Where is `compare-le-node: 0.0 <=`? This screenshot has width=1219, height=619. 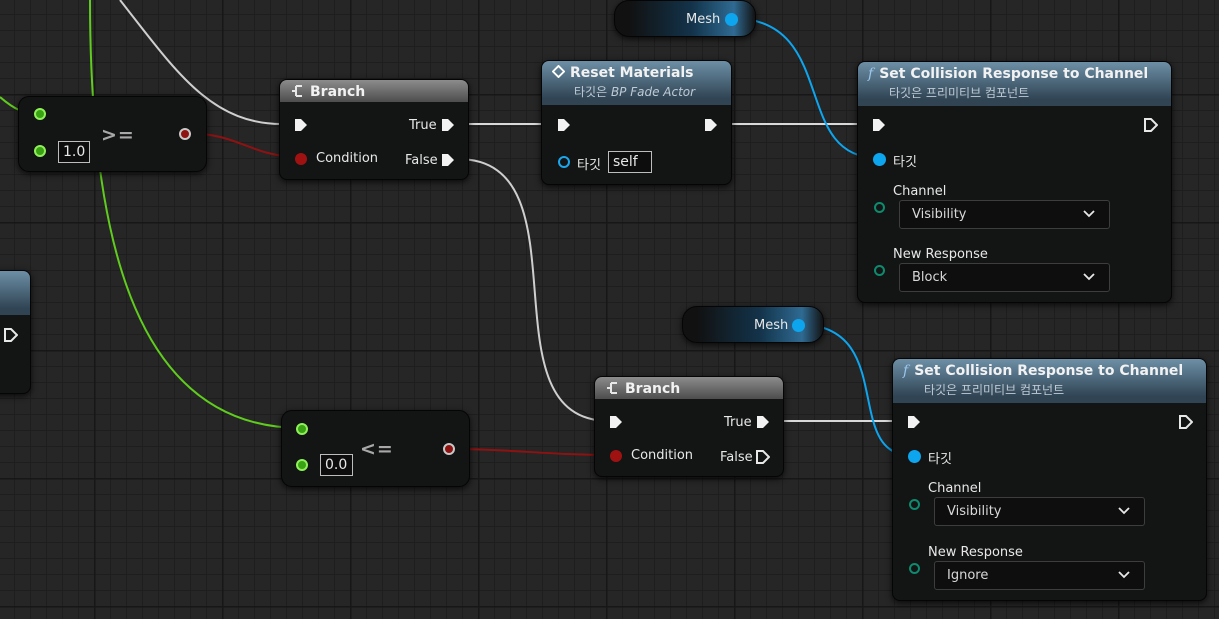
compare-le-node: 0.0 <= is located at coordinates (375, 448).